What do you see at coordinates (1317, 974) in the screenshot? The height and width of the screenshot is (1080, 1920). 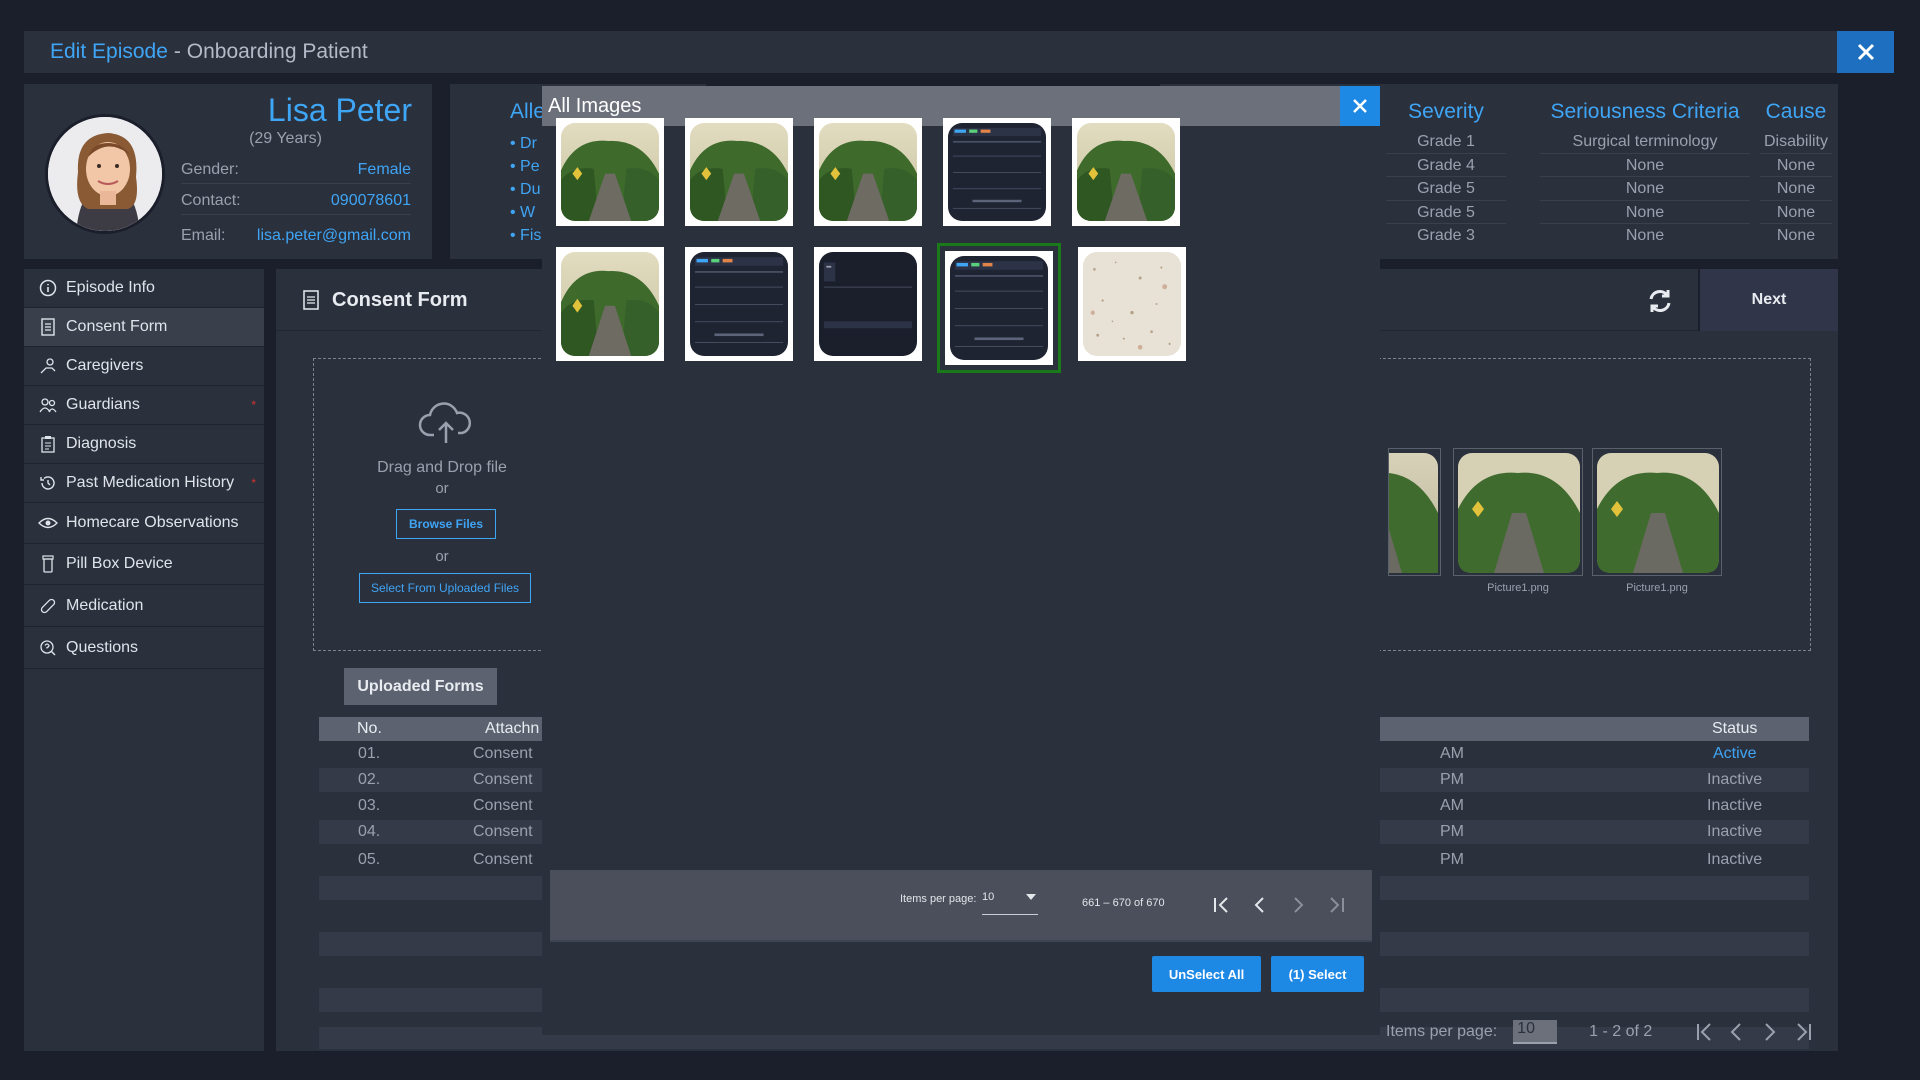 I see `select-button: (1) Select` at bounding box center [1317, 974].